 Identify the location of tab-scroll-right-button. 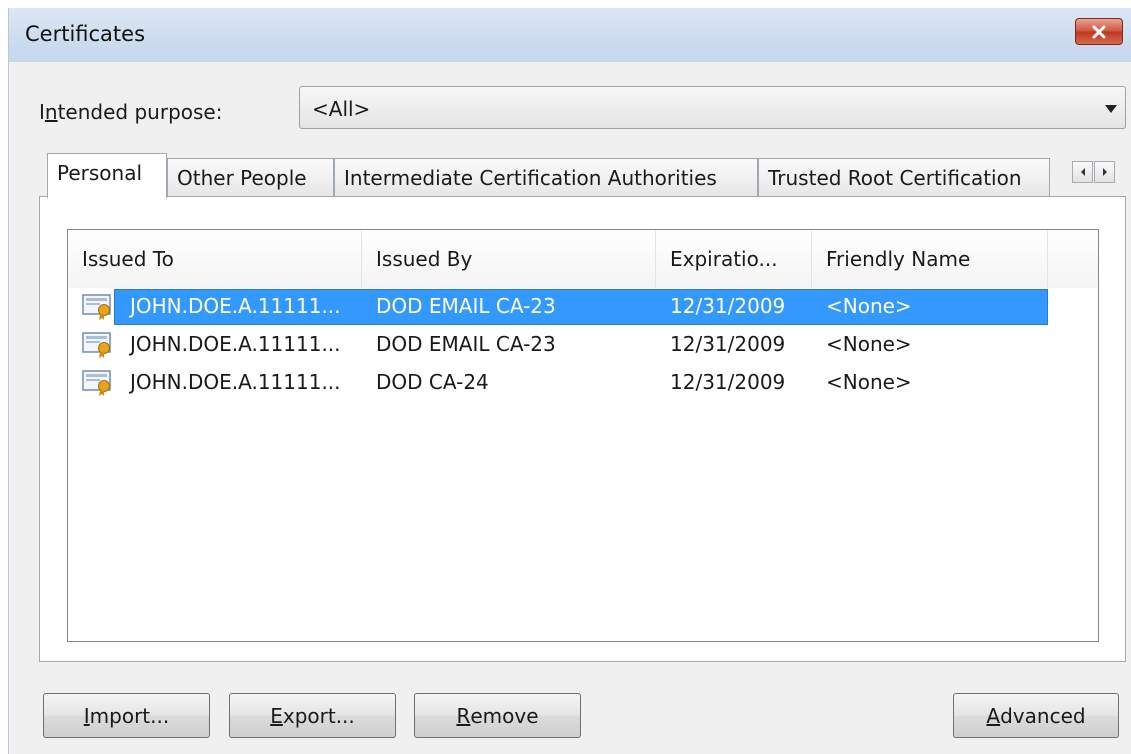
(1104, 172).